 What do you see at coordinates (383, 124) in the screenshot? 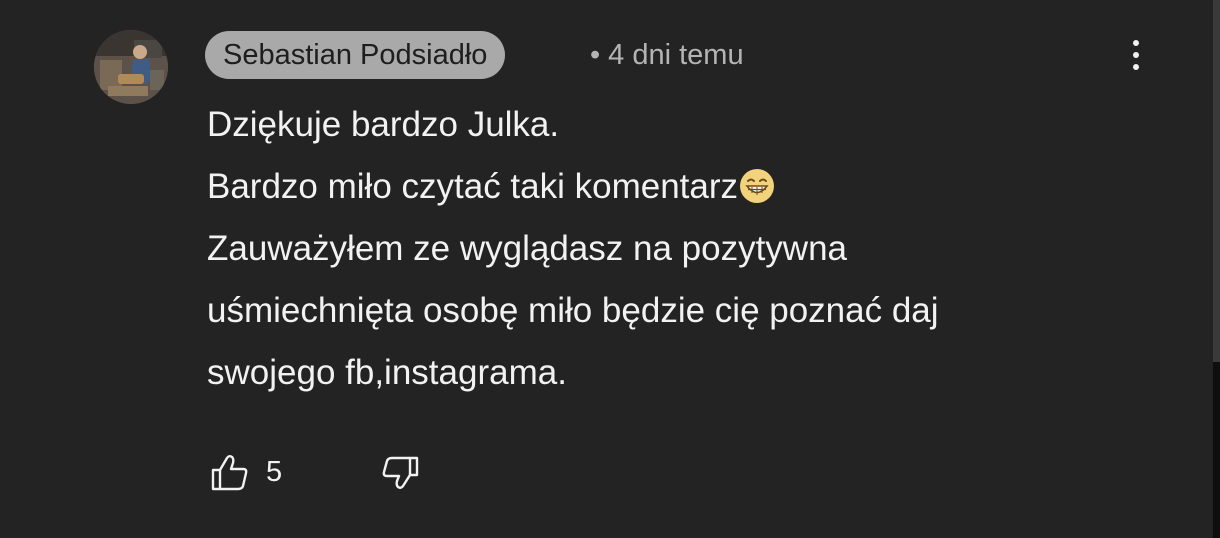
I see `comment-line: Dziękuje bardzo Julka.` at bounding box center [383, 124].